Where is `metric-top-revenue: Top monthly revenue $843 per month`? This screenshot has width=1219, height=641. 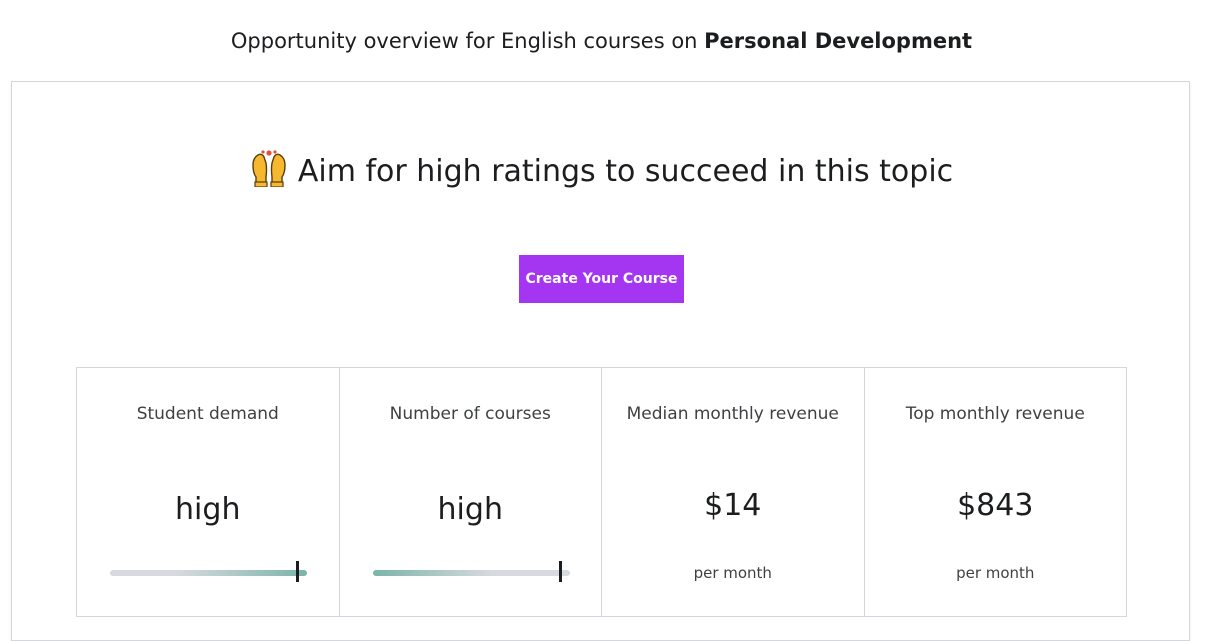
metric-top-revenue: Top monthly revenue $843 per month is located at coordinates (996, 492).